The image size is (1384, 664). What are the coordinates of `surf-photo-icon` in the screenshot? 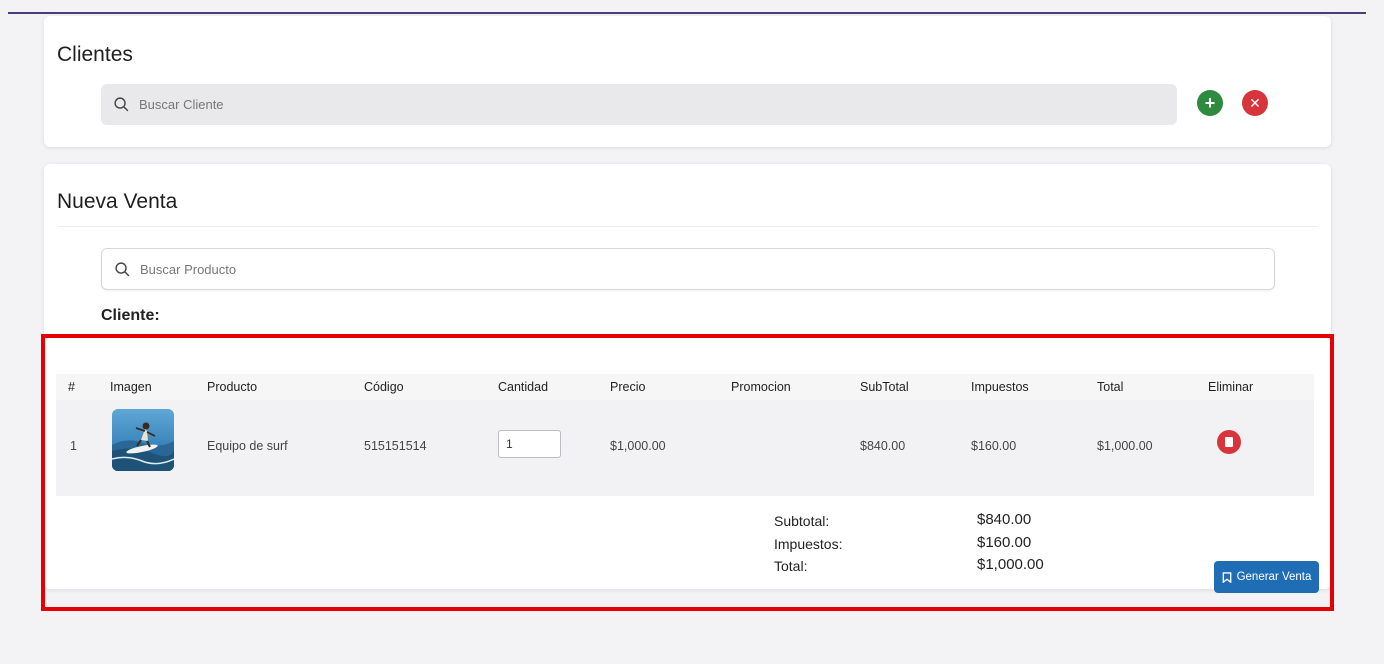 It's located at (143, 440).